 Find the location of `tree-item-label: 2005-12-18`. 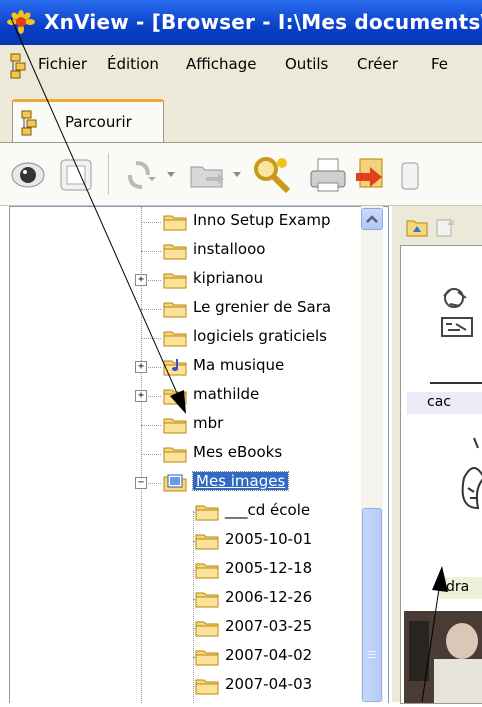

tree-item-label: 2005-12-18 is located at coordinates (269, 568).